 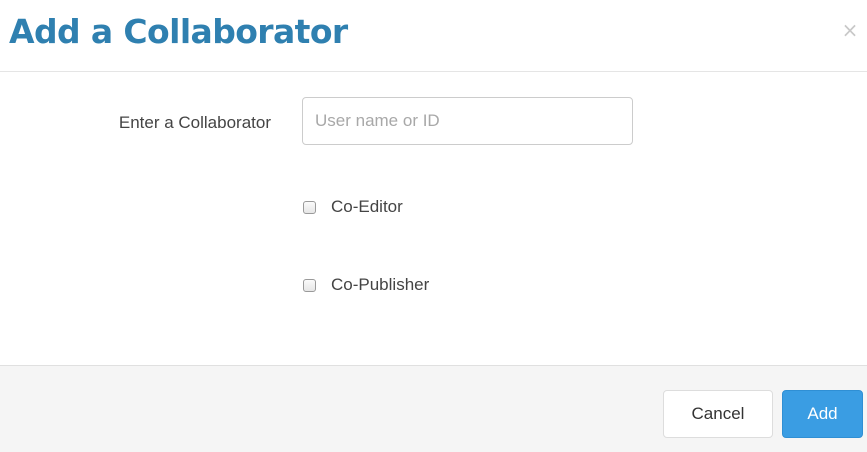 I want to click on cancel-button: Cancel, so click(x=718, y=414).